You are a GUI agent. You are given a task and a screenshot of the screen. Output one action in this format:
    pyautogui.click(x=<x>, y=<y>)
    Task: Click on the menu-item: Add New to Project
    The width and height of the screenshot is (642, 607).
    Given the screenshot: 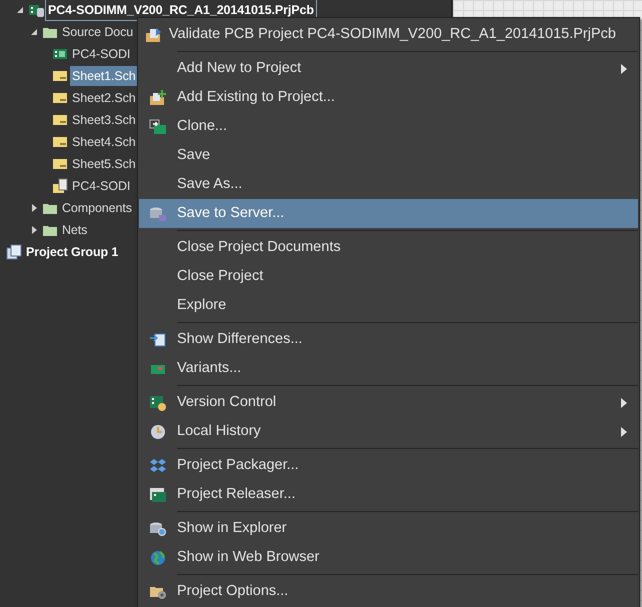 What is the action you would take?
    pyautogui.click(x=388, y=68)
    